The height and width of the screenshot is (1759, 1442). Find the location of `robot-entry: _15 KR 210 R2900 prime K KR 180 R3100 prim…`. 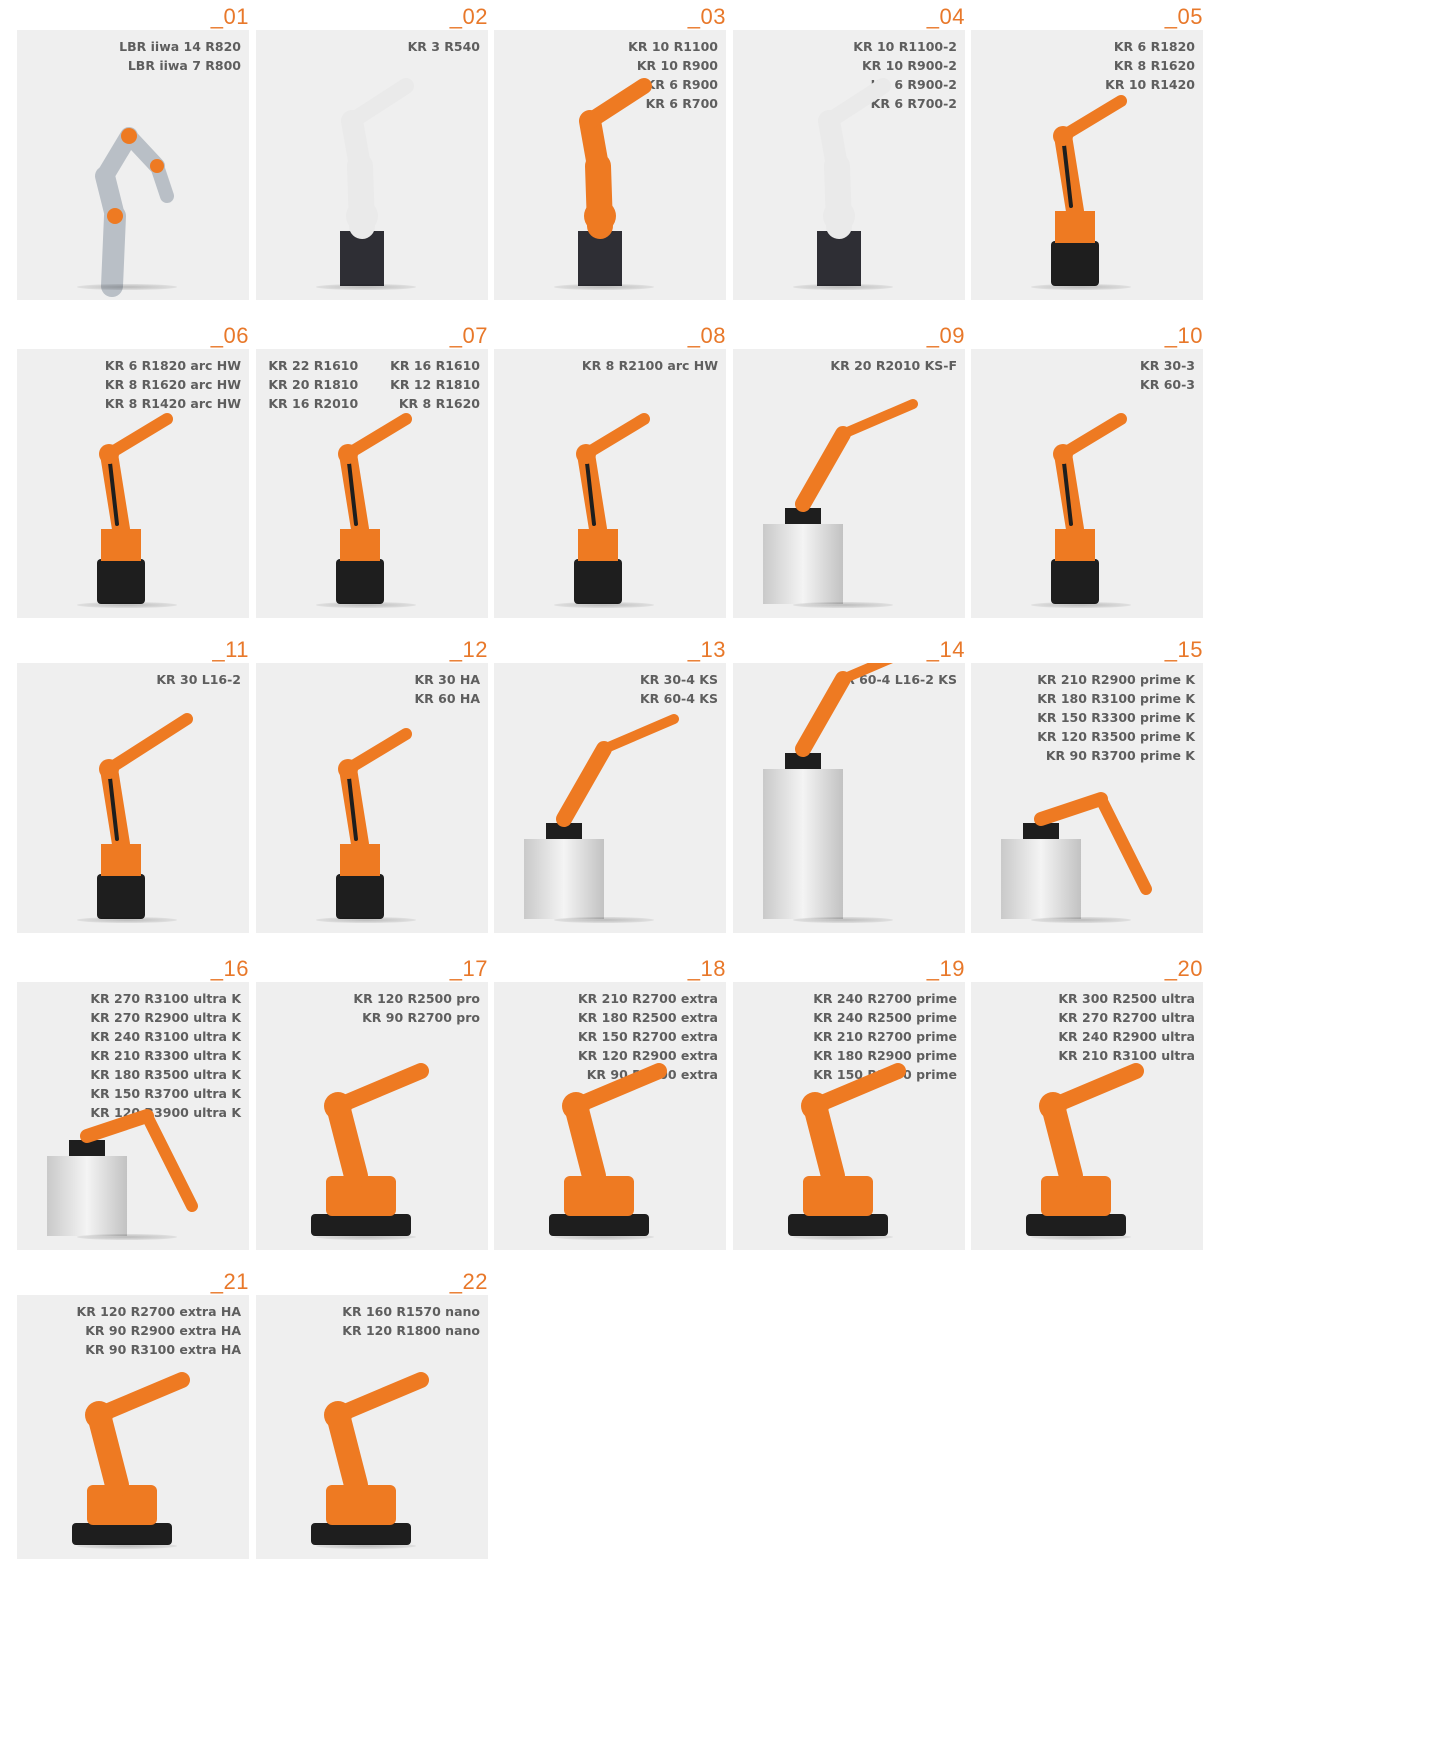

robot-entry: _15 KR 210 R2900 prime K KR 180 R3100 prim… is located at coordinates (1087, 785).